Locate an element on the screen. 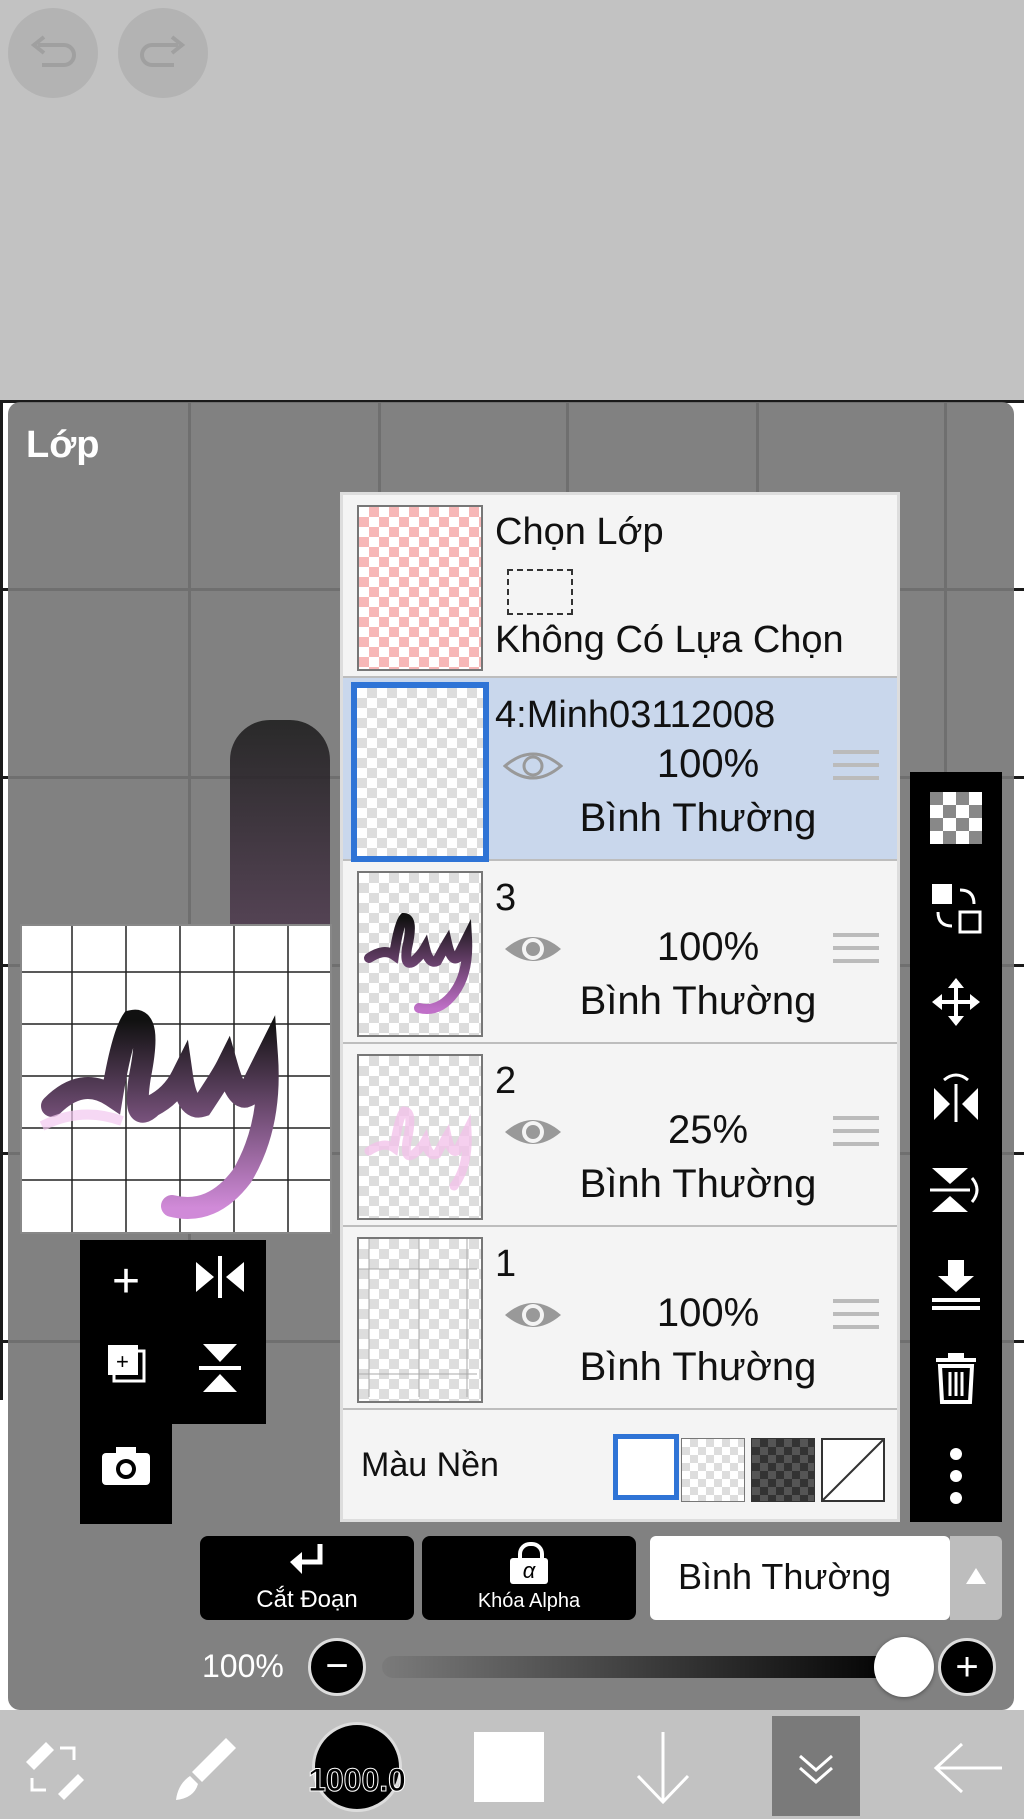 The width and height of the screenshot is (1024, 1819). redo-button is located at coordinates (163, 53).